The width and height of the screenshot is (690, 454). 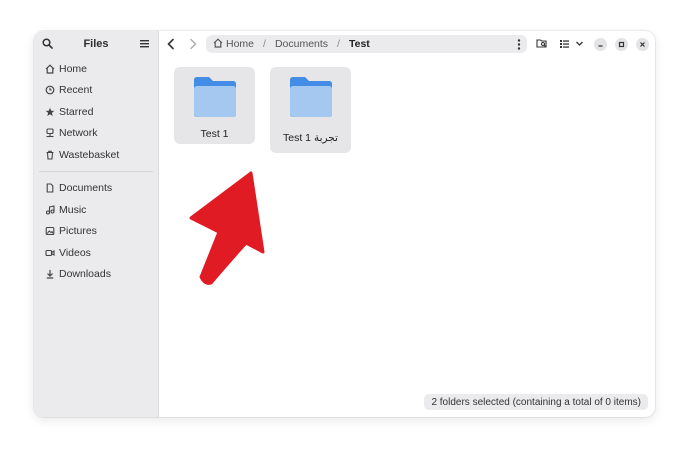 I want to click on forward-button, so click(x=193, y=44).